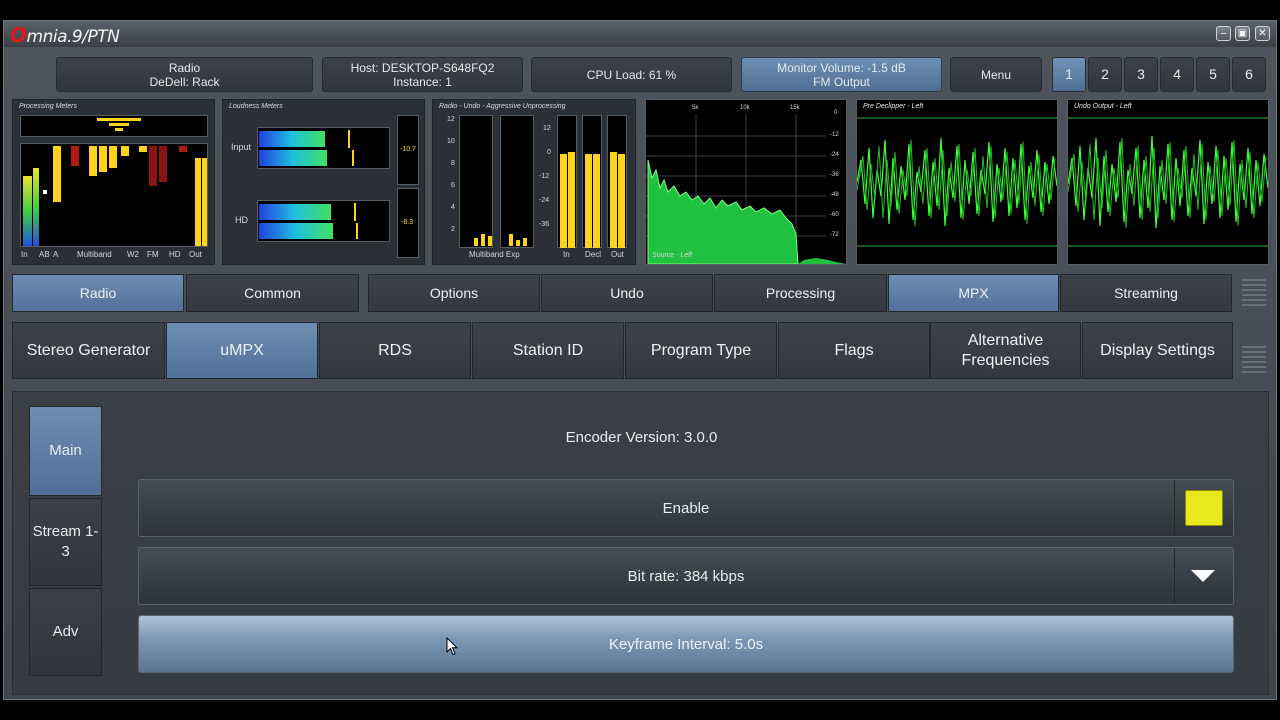  Describe the element at coordinates (800, 293) in the screenshot. I see `tab-processing: Processing` at that location.